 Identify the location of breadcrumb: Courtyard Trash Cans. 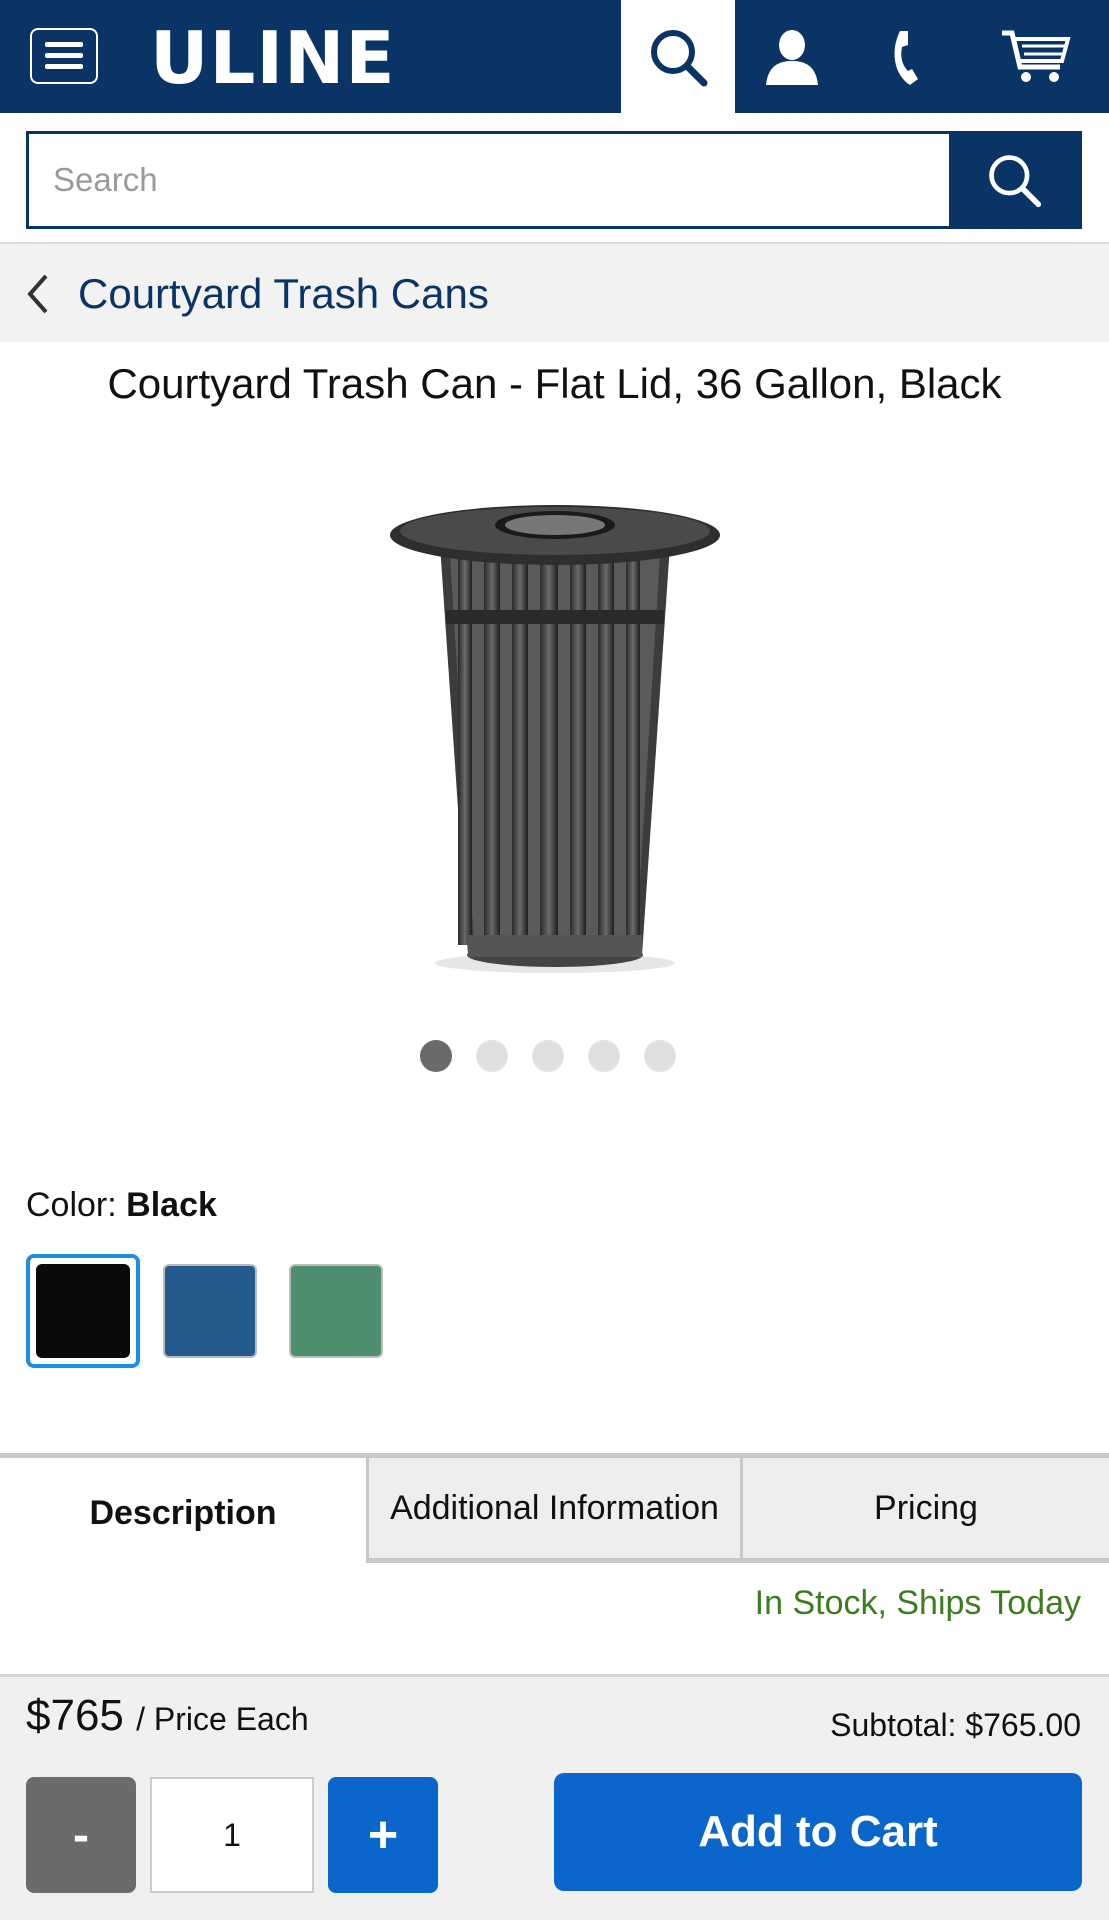
(554, 293).